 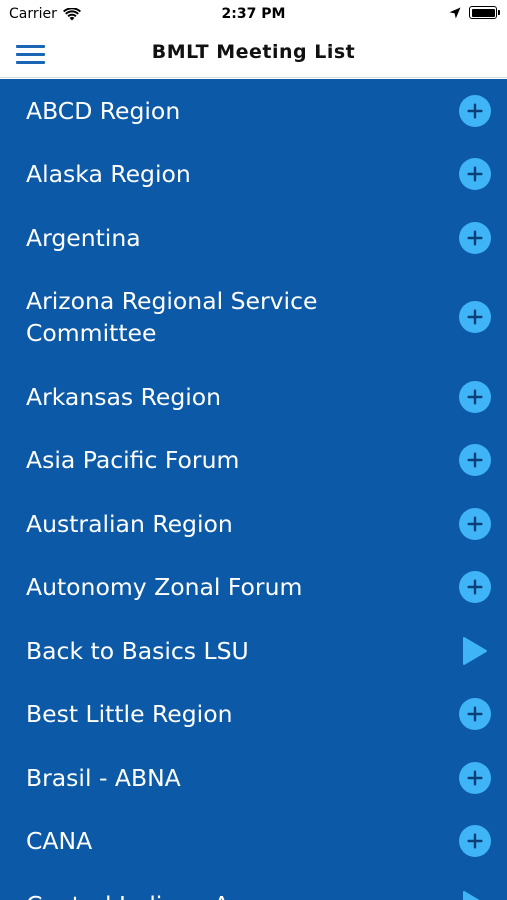 What do you see at coordinates (59, 841) in the screenshot?
I see `list-item-label: CANA` at bounding box center [59, 841].